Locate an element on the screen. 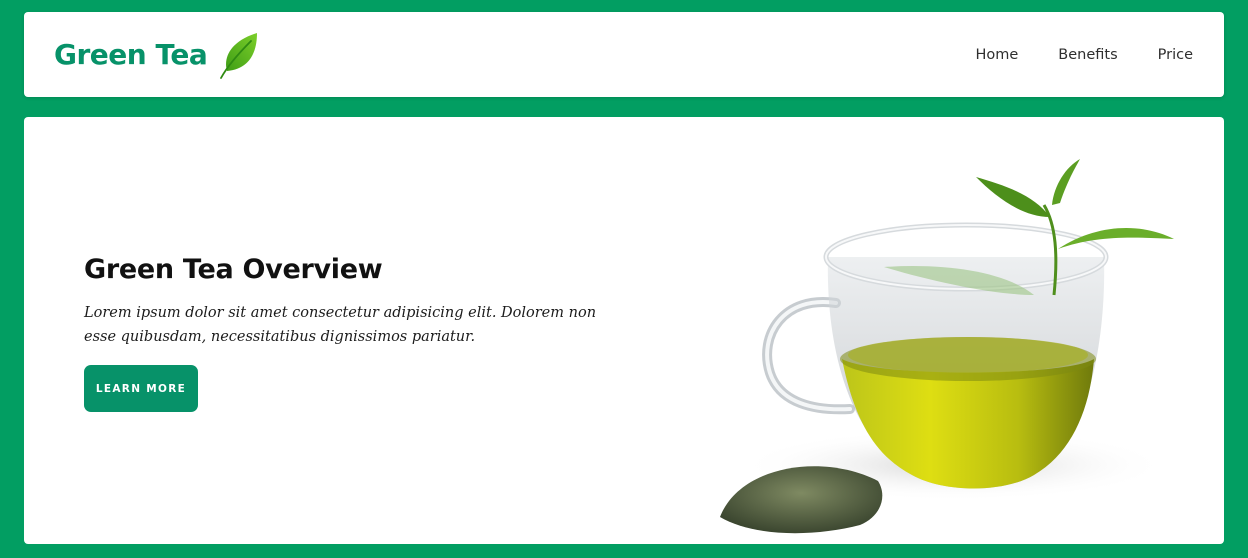  nav-item-benefits: Benefits is located at coordinates (1087, 55).